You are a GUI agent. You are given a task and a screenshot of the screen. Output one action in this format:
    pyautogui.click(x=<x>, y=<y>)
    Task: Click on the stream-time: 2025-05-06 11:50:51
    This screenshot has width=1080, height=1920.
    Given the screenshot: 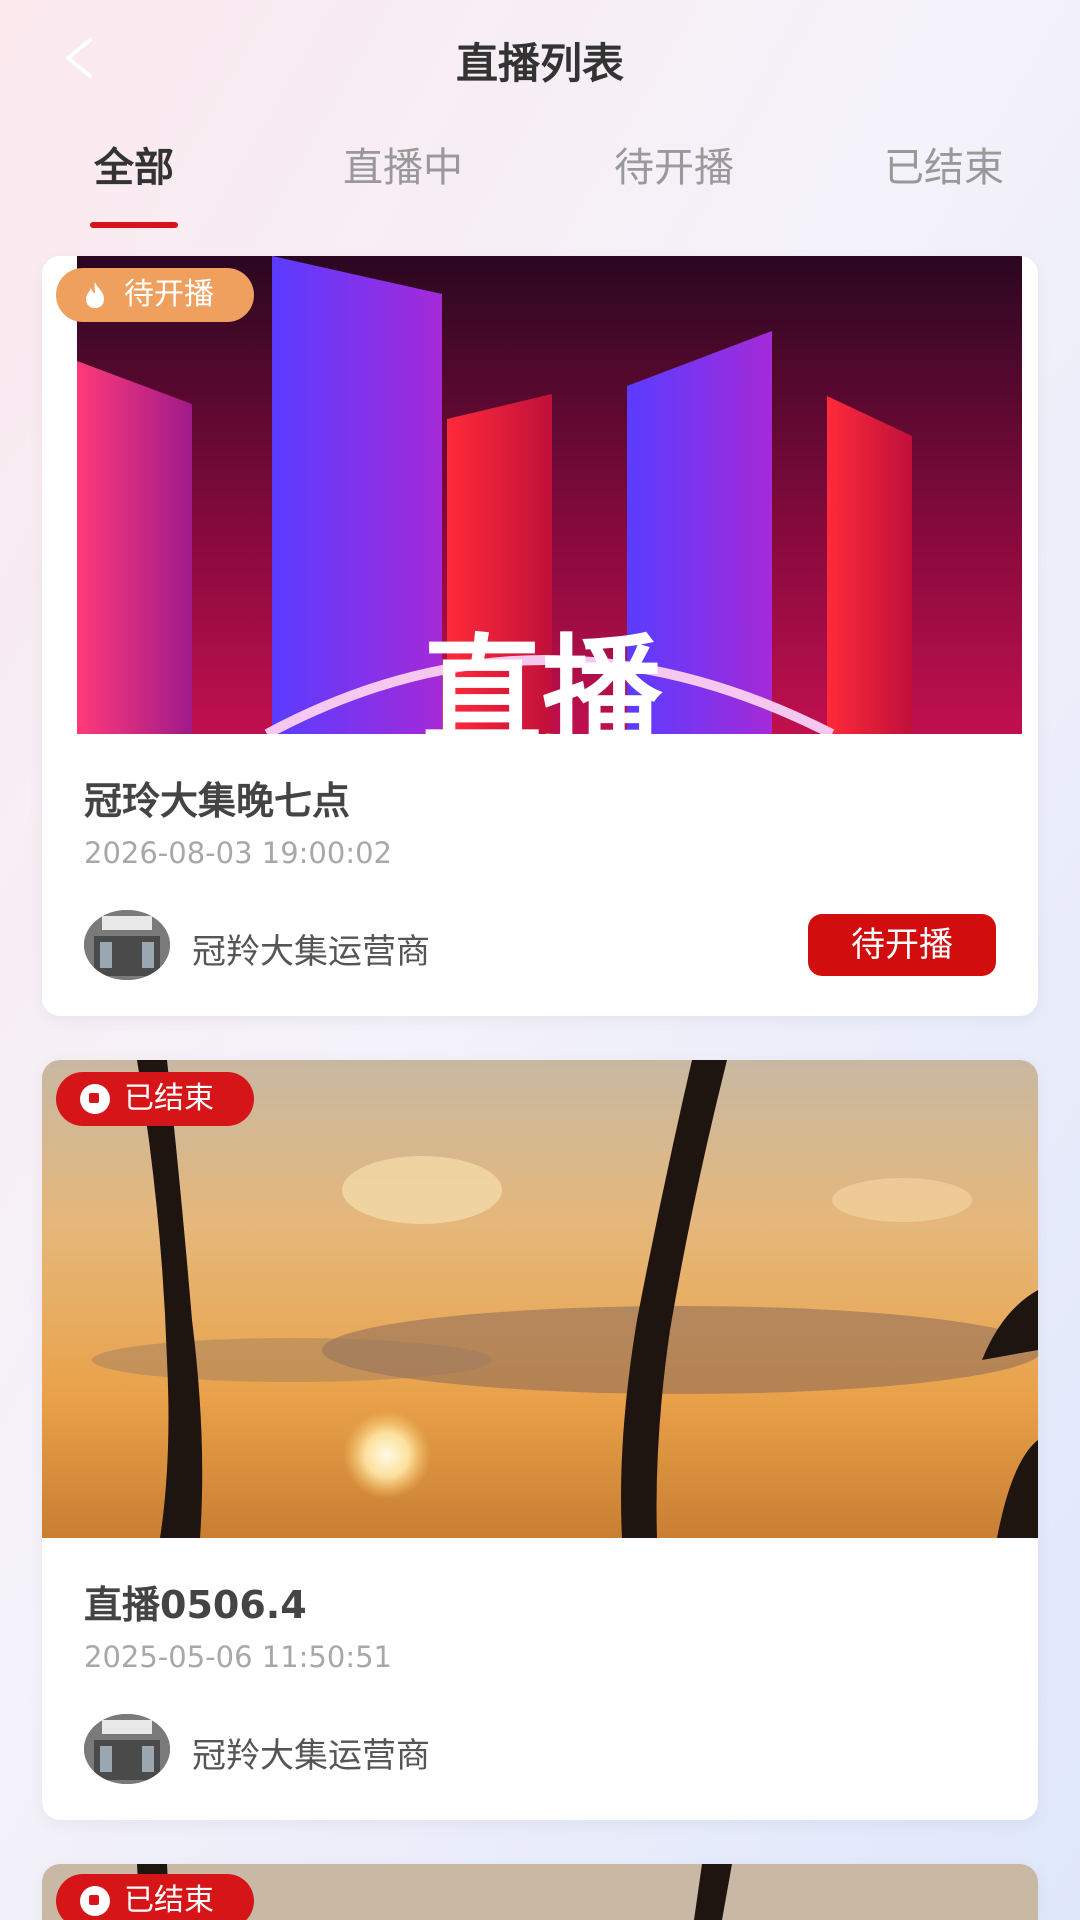 What is the action you would take?
    pyautogui.click(x=238, y=1657)
    